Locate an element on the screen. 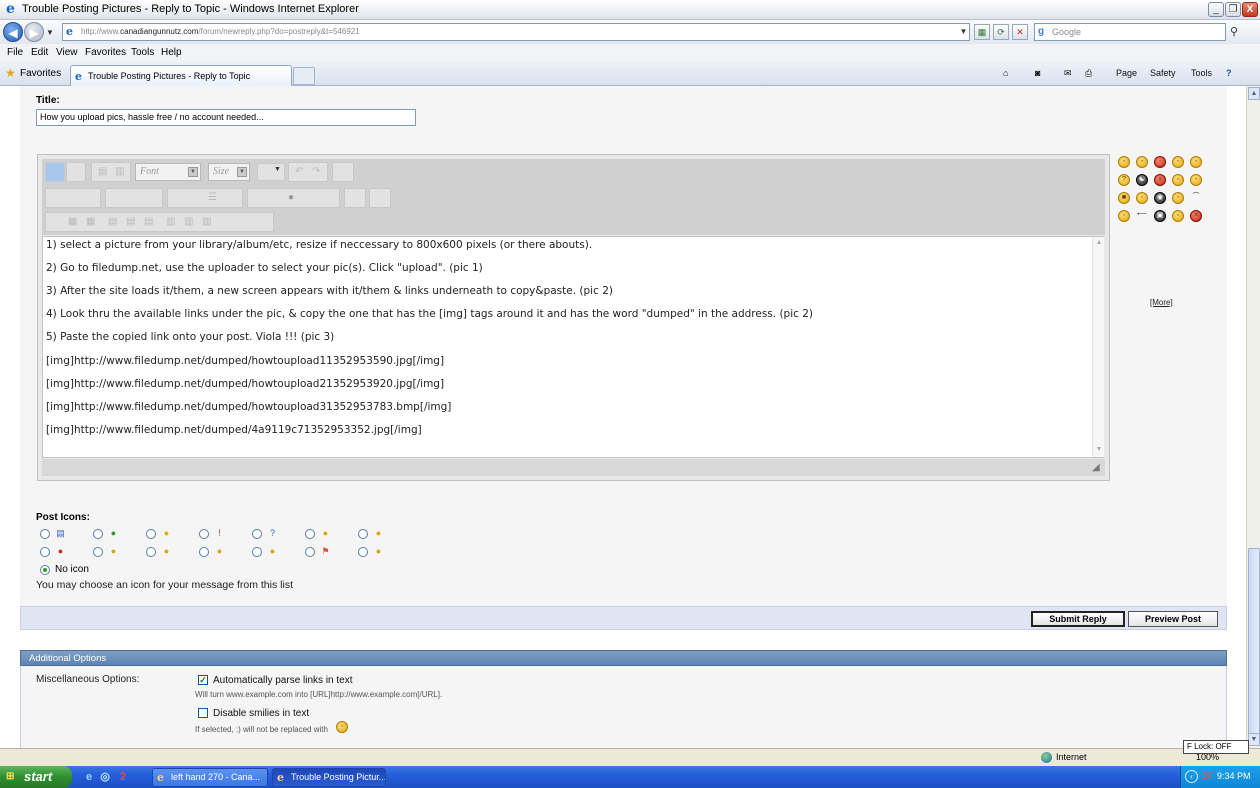 This screenshot has height=788, width=1260. menu-help: Help is located at coordinates (171, 52).